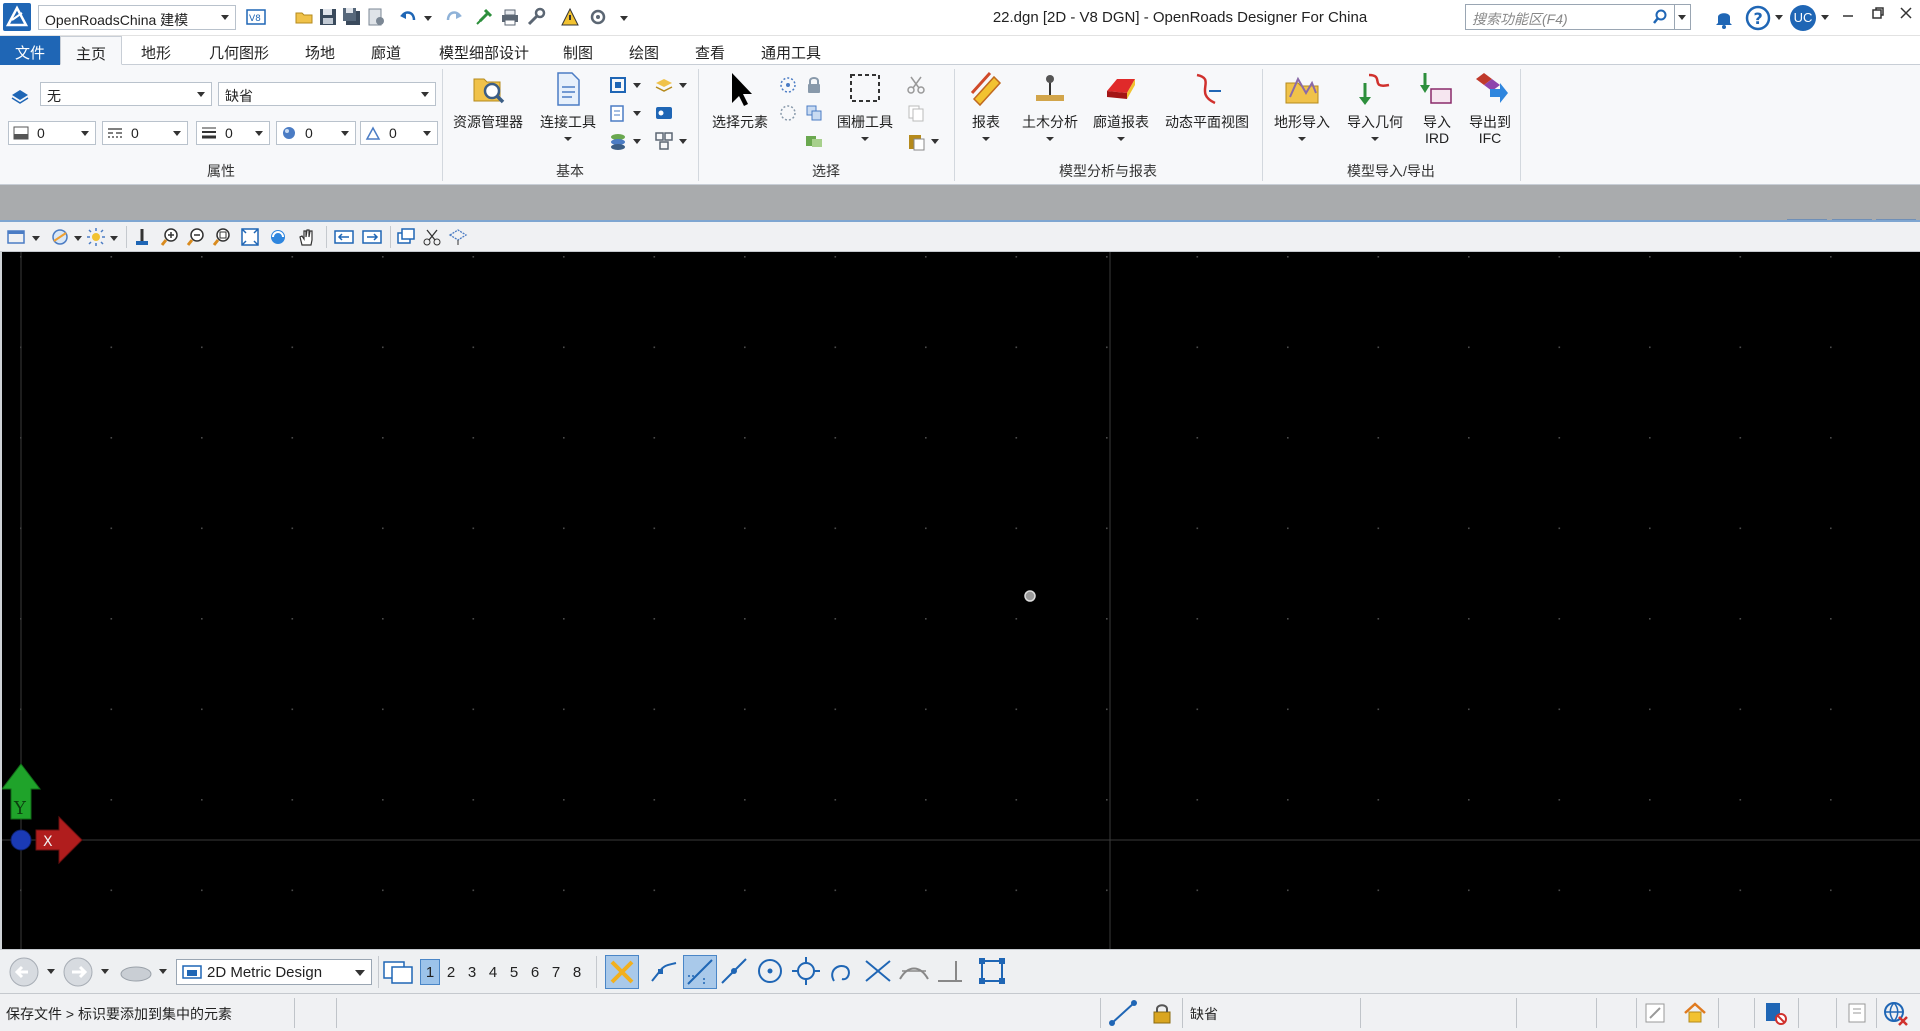 The image size is (1920, 1031). What do you see at coordinates (1050, 107) in the screenshot?
I see `civil-analysis-button: 土木分析` at bounding box center [1050, 107].